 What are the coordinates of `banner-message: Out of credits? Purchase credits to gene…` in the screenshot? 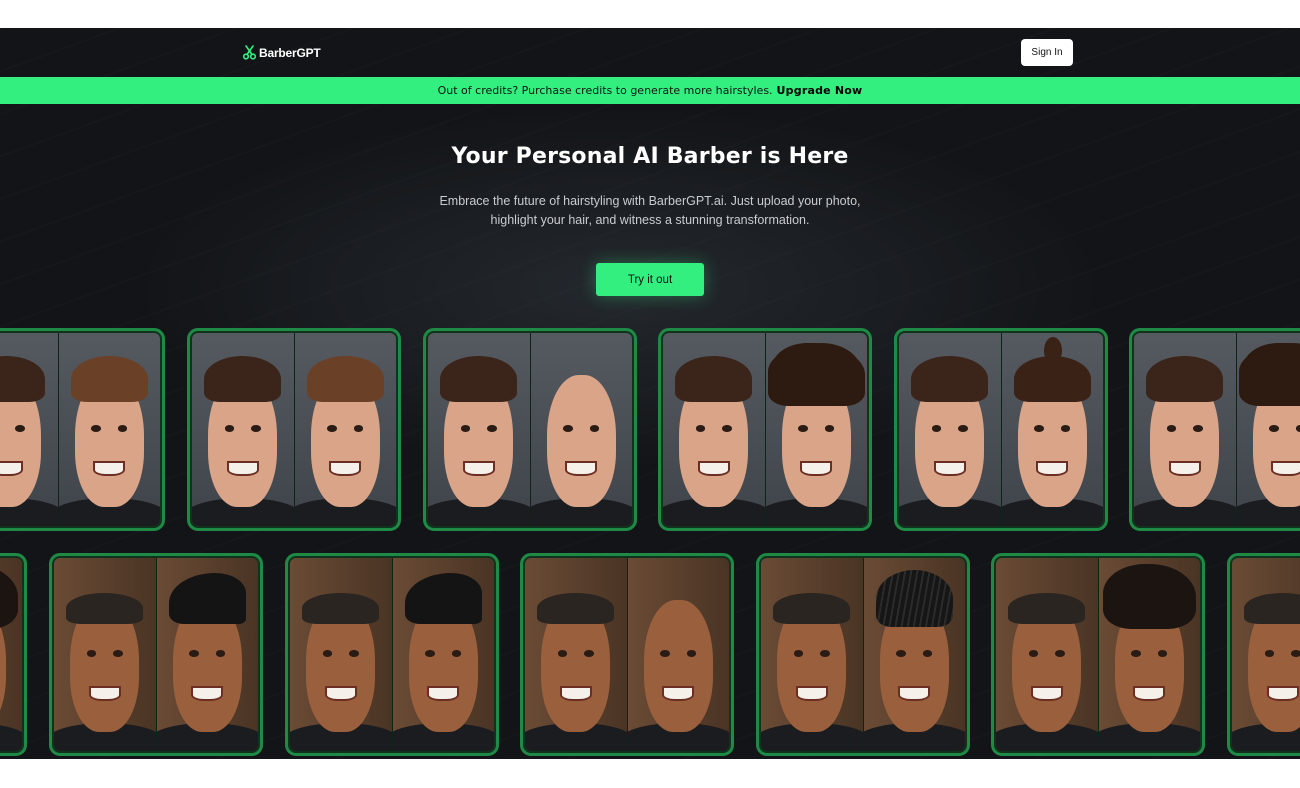 It's located at (605, 90).